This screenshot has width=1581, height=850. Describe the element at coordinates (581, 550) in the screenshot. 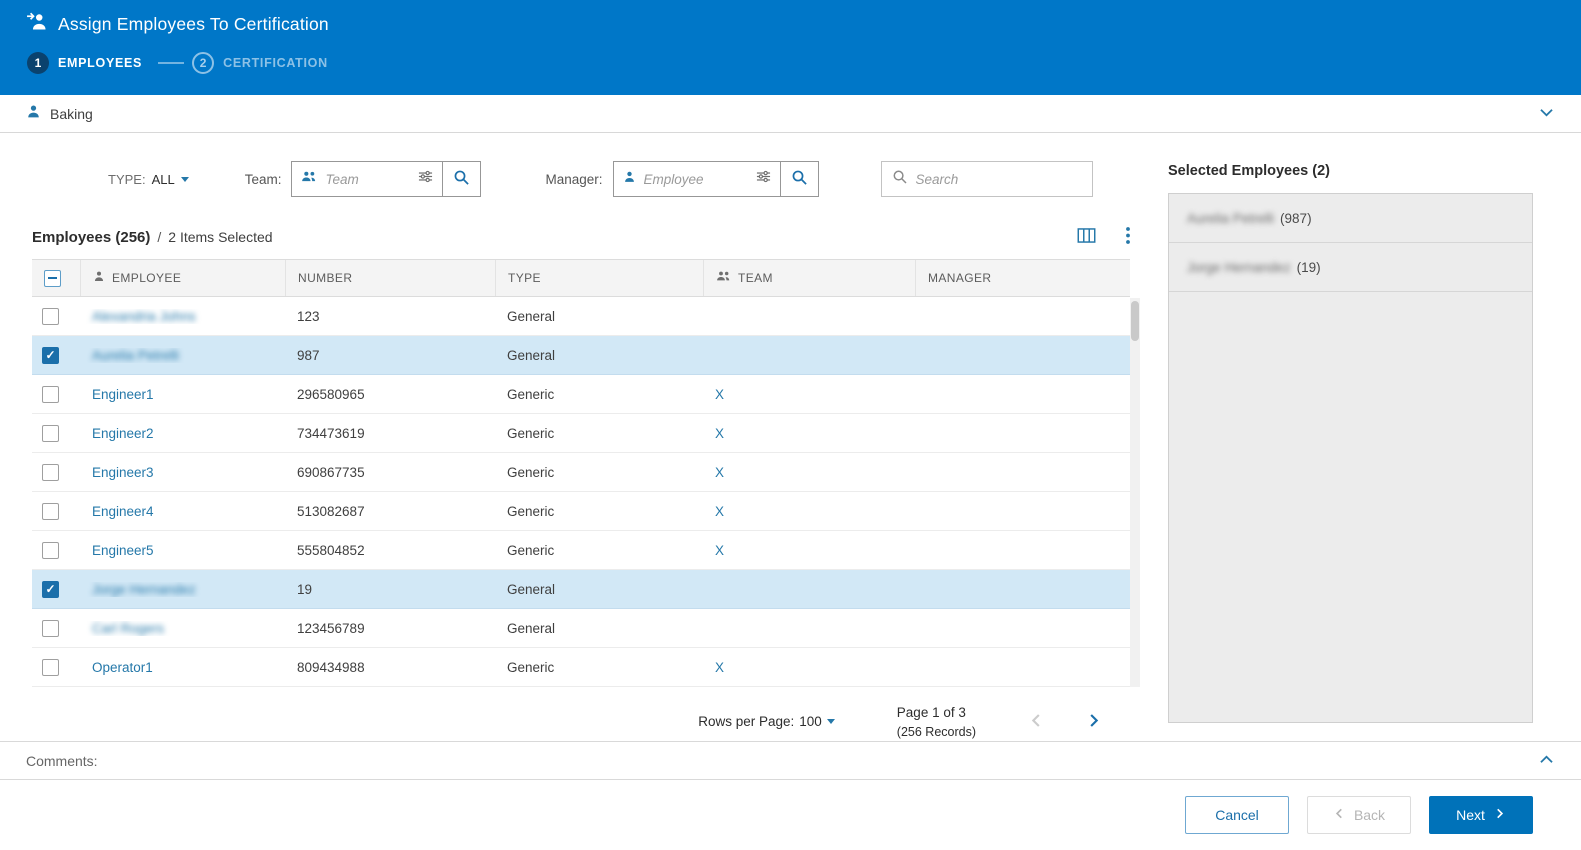

I see `table-row: Engineer5 555804852 Generic X` at that location.